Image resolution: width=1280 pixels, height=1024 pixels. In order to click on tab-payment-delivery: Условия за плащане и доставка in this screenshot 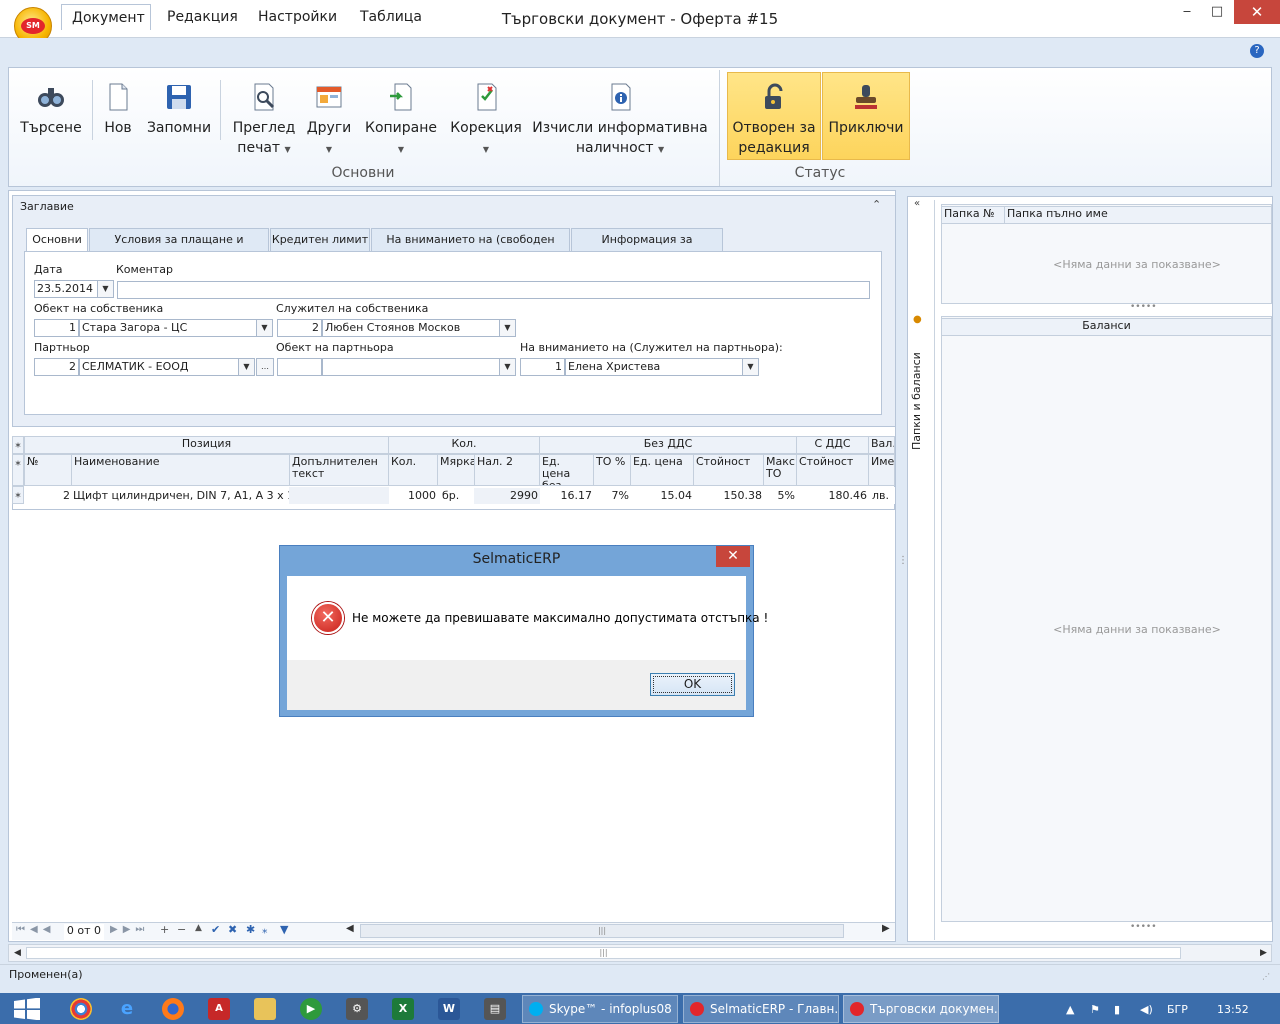, I will do `click(179, 248)`.